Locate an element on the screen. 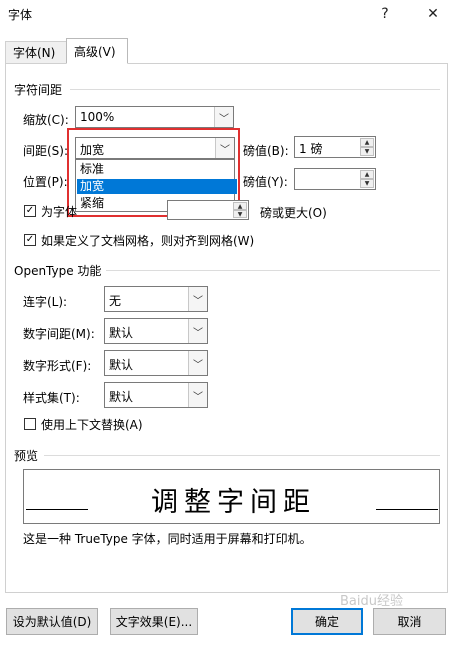 The image size is (454, 647). kerning-checkbox: ✓ is located at coordinates (30, 211).